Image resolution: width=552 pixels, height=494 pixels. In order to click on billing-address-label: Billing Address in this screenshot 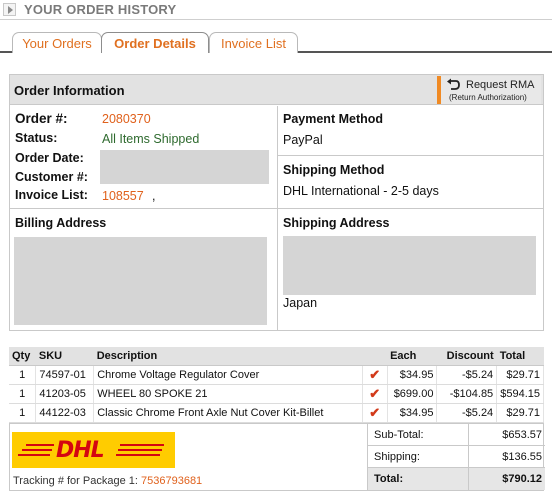, I will do `click(61, 223)`.